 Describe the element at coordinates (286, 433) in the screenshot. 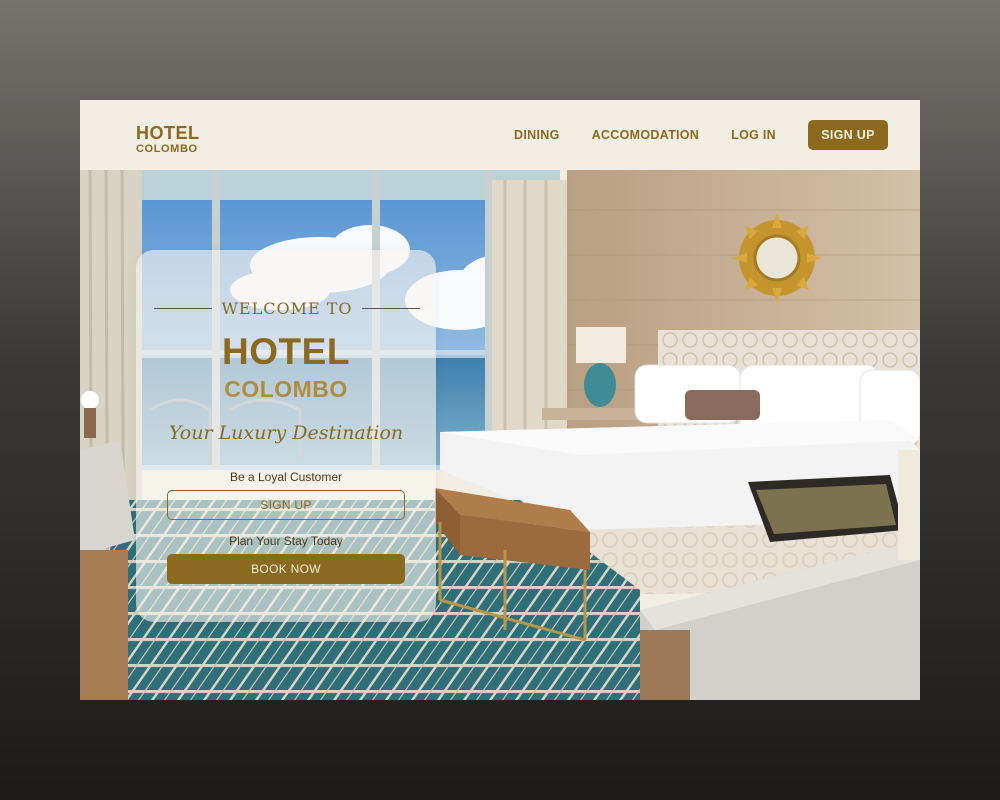

I see `hero-tagline: Your Luxury Destination` at that location.